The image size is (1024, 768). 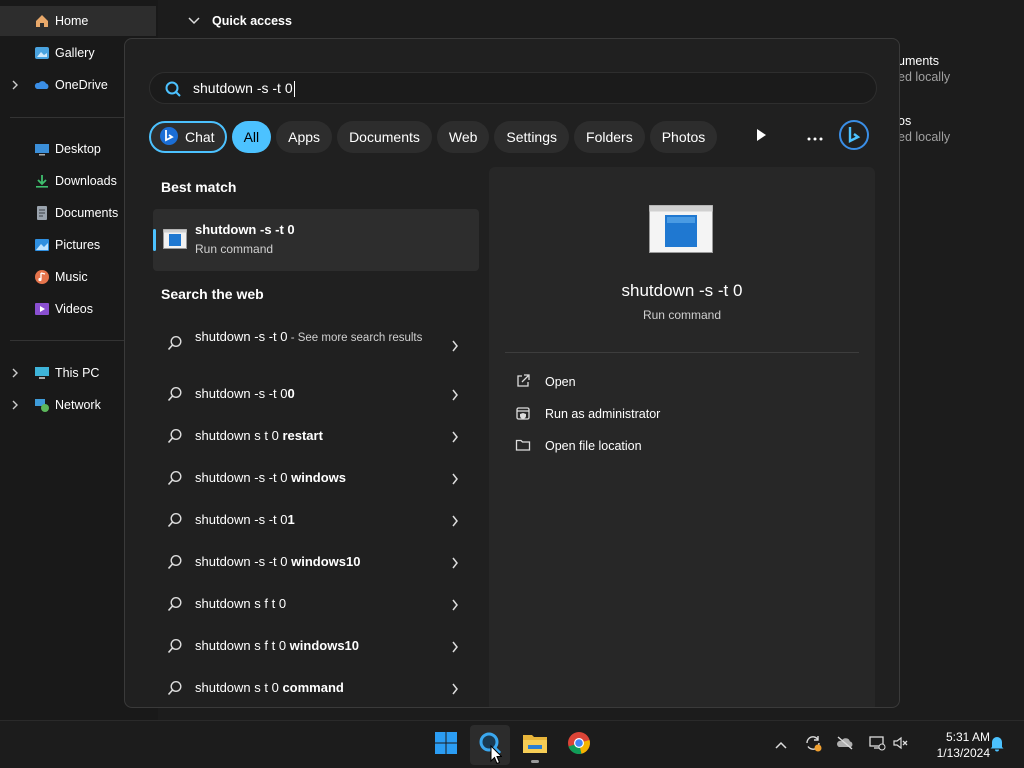 I want to click on filter-label: Documents, so click(x=384, y=137).